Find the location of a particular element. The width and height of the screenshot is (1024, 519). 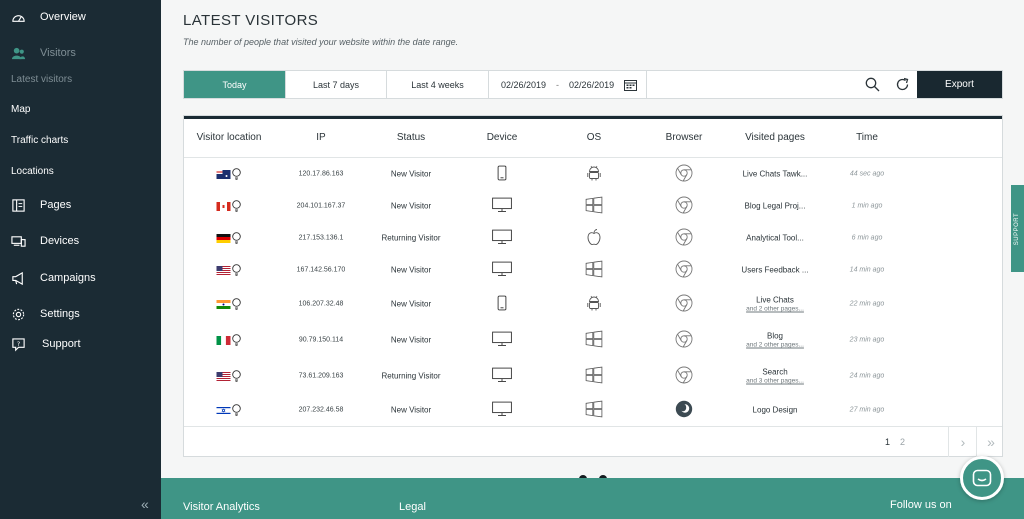

time-cell: 24 min ago is located at coordinates (867, 376).